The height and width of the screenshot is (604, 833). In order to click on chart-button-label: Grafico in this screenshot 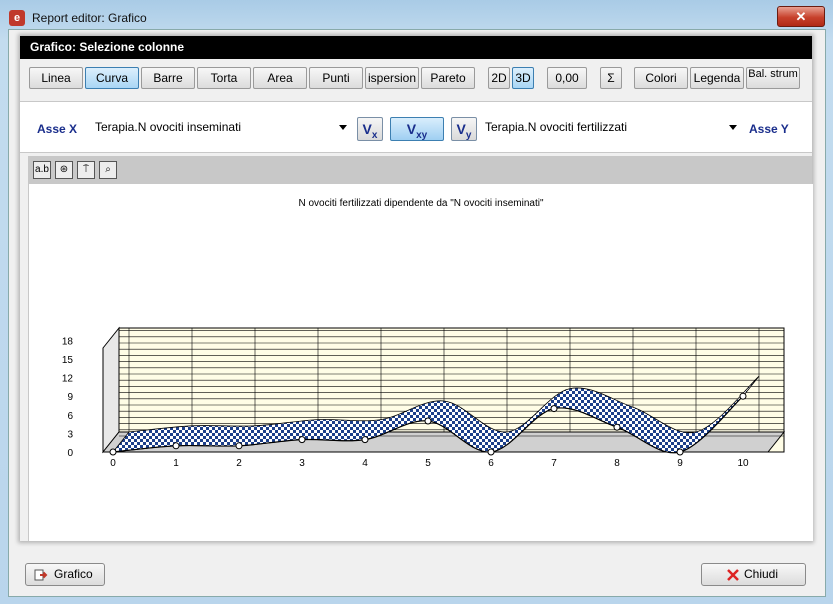, I will do `click(73, 574)`.